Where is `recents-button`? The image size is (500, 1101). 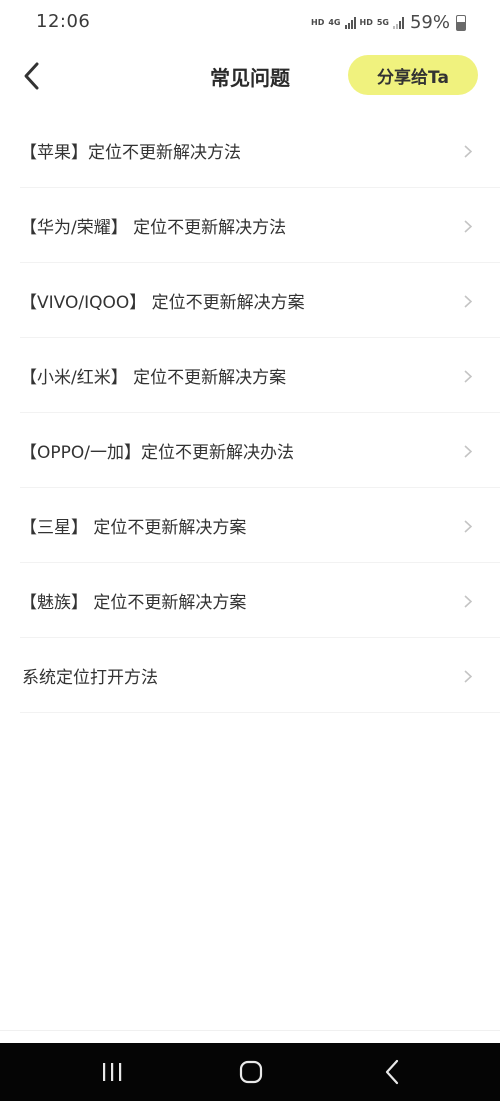 recents-button is located at coordinates (112, 1072).